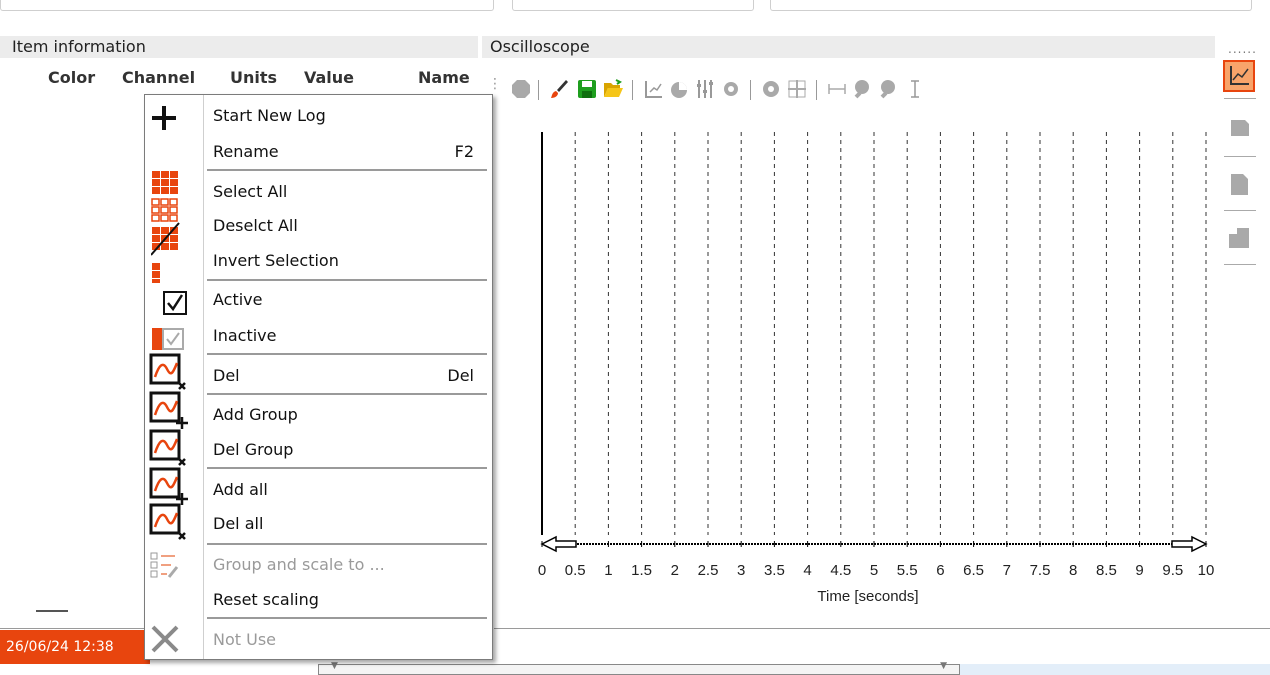  I want to click on menu-item-deselect-all: Deselct All, so click(348, 226).